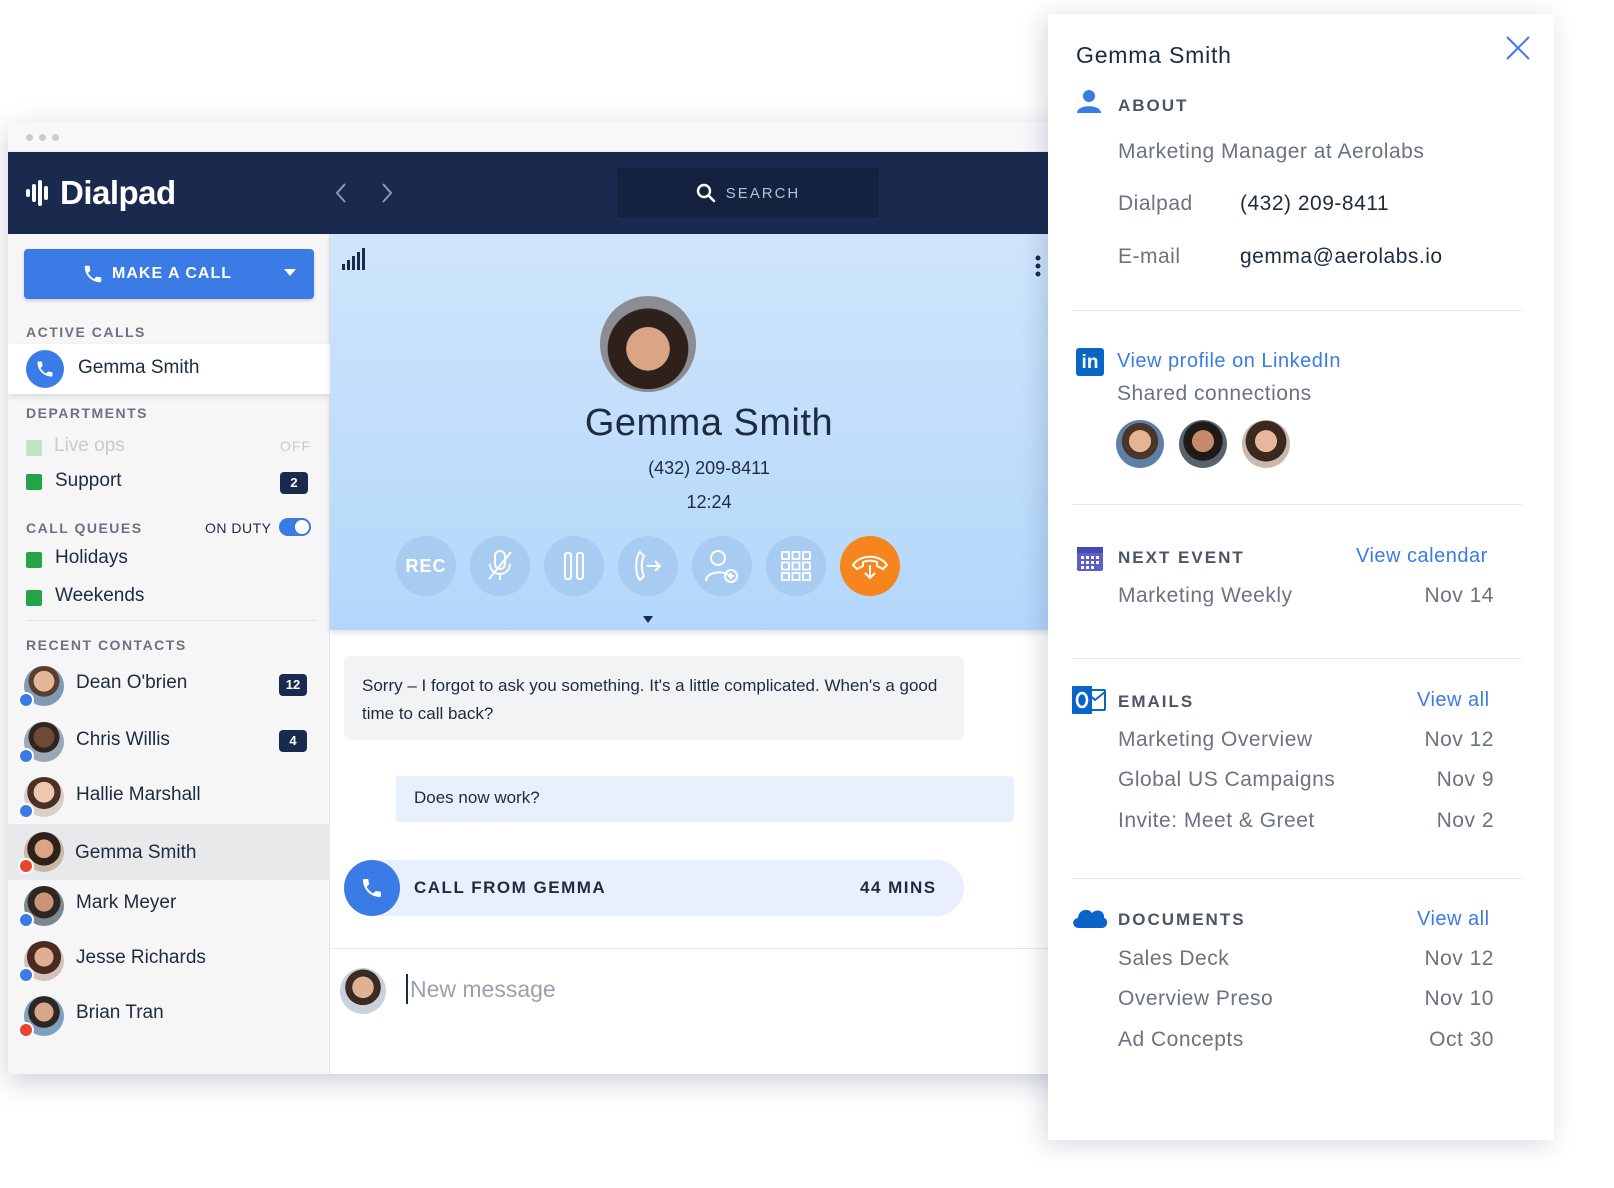  What do you see at coordinates (1181, 1039) in the screenshot?
I see `document-name: Ad Concepts` at bounding box center [1181, 1039].